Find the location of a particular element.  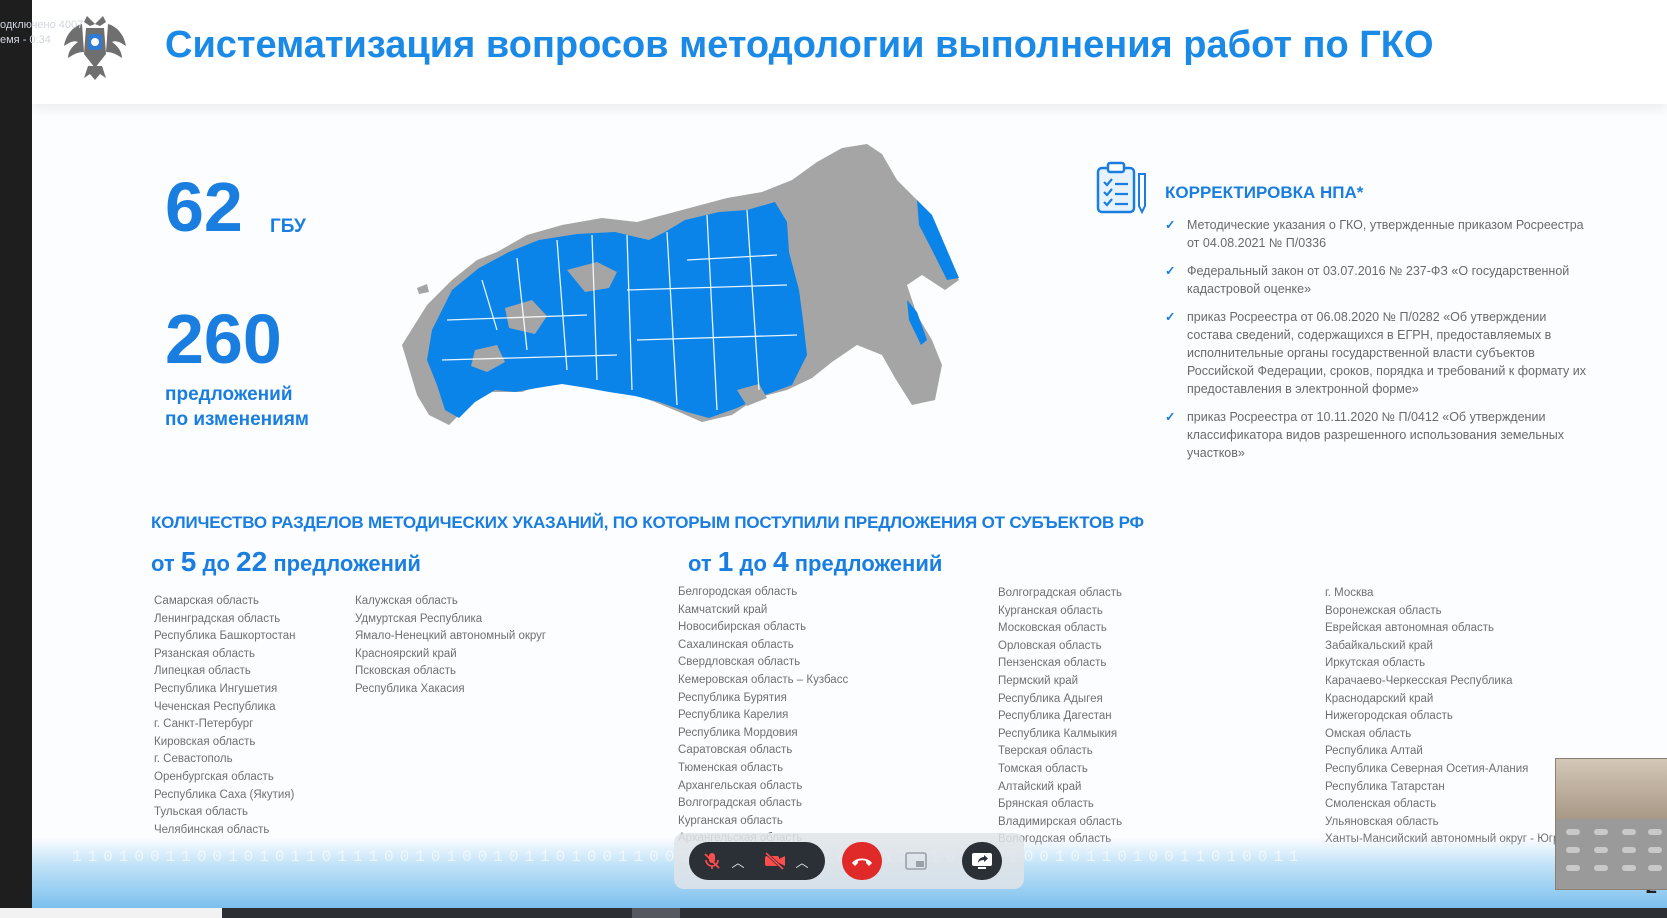

hang-up-button is located at coordinates (862, 861).